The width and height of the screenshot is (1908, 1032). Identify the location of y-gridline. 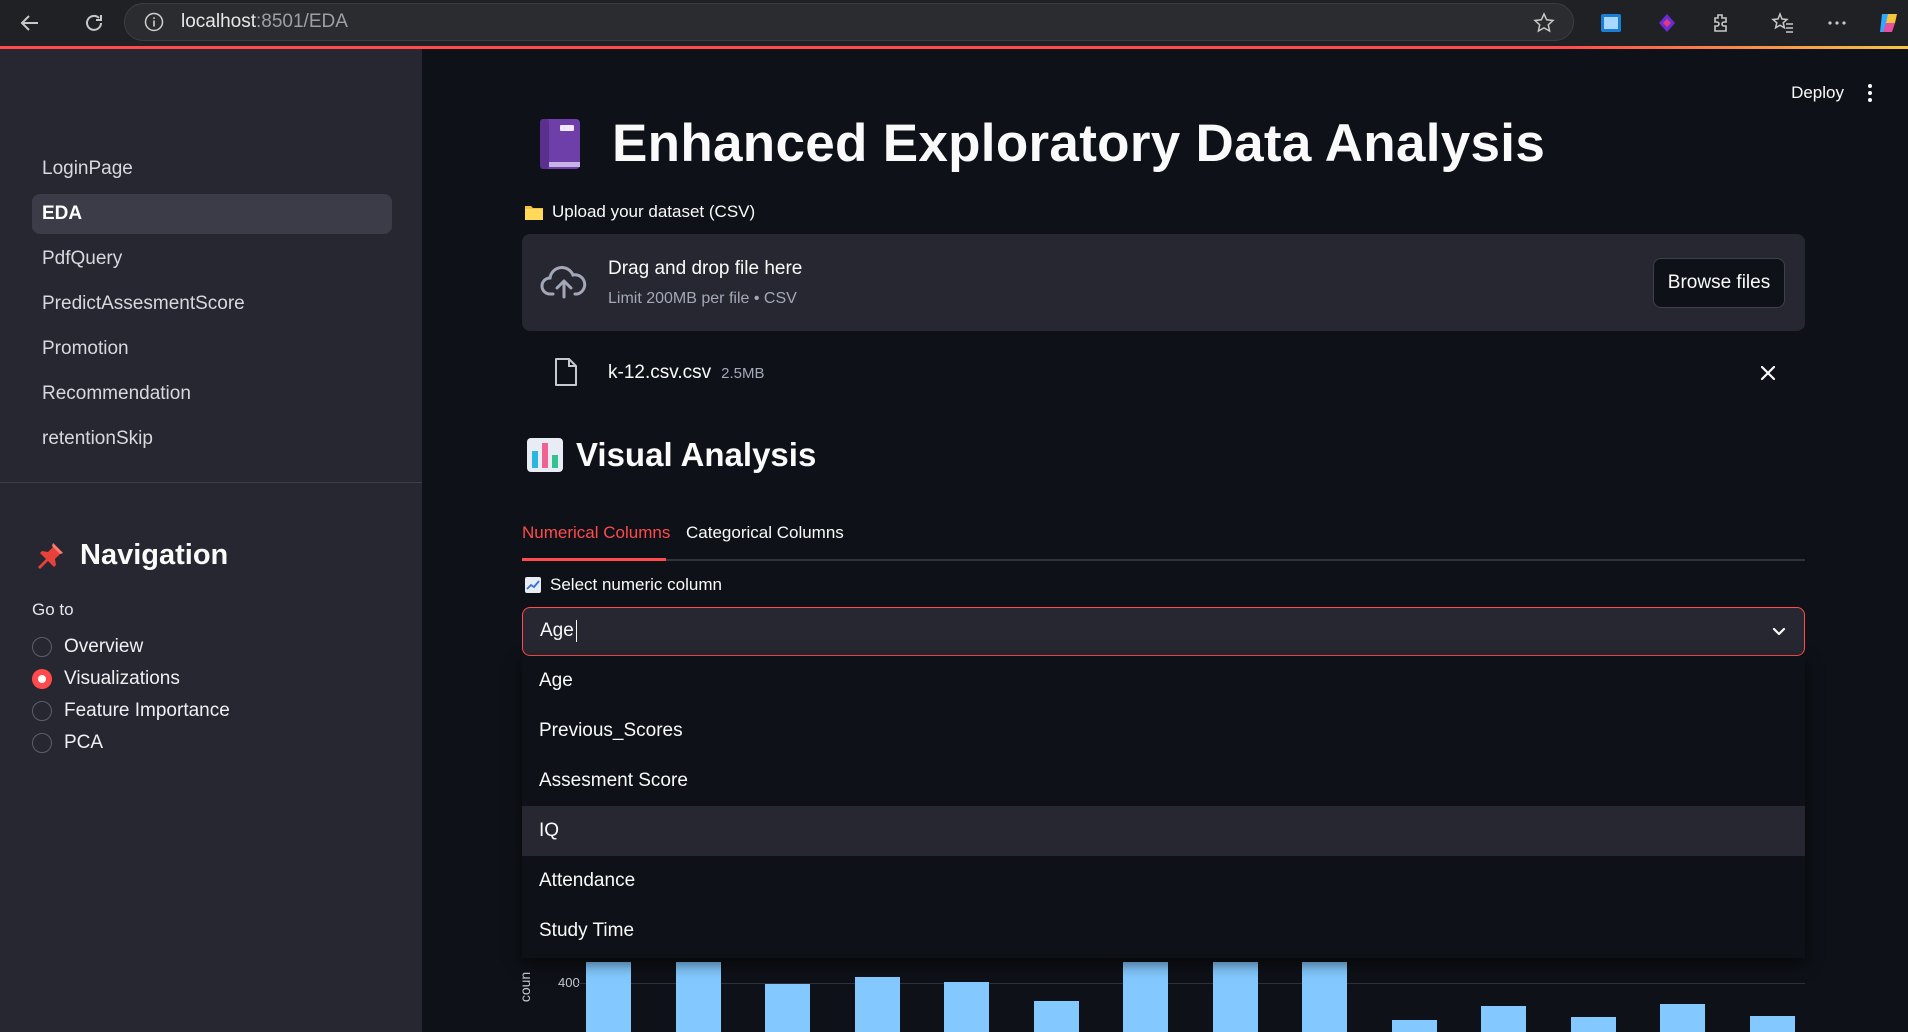
(1190, 983).